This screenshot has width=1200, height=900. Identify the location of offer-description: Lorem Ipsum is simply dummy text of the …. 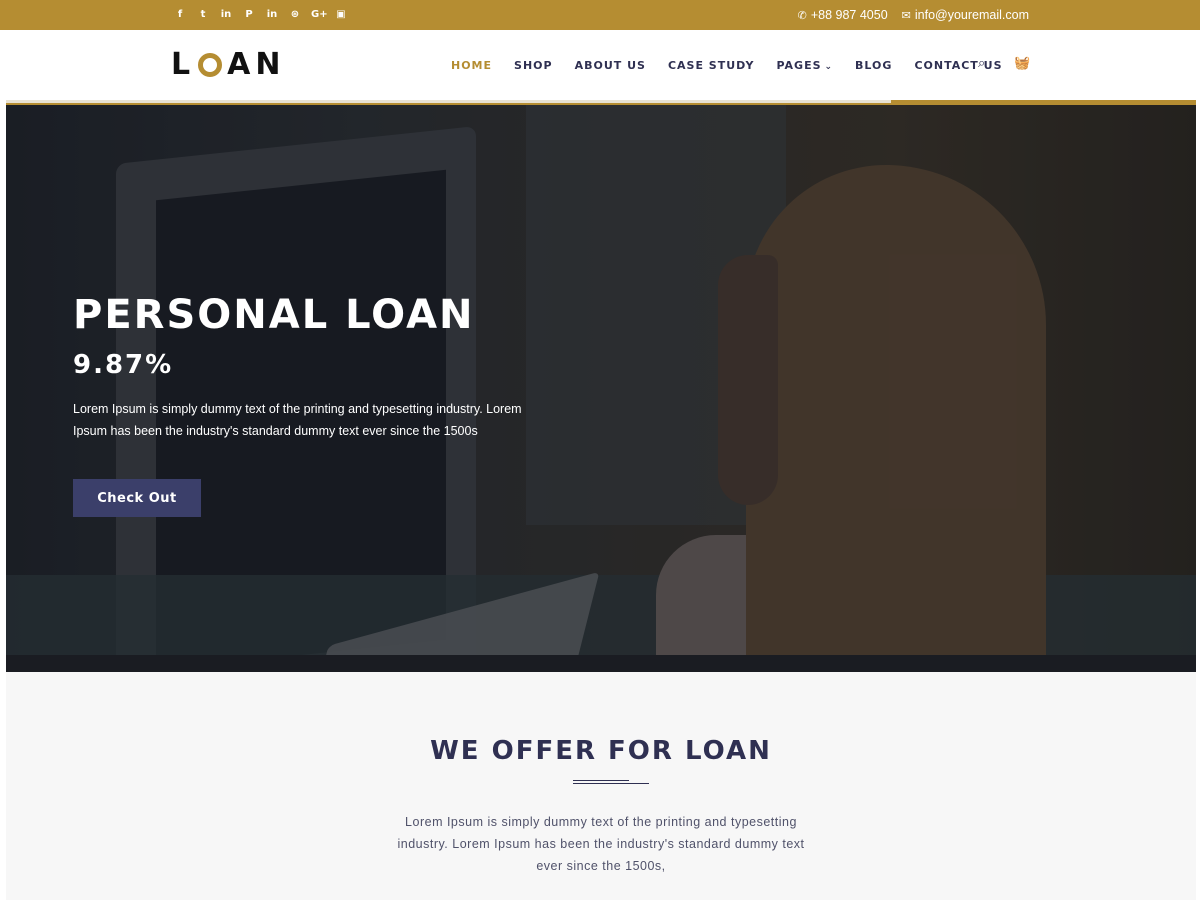
(601, 844).